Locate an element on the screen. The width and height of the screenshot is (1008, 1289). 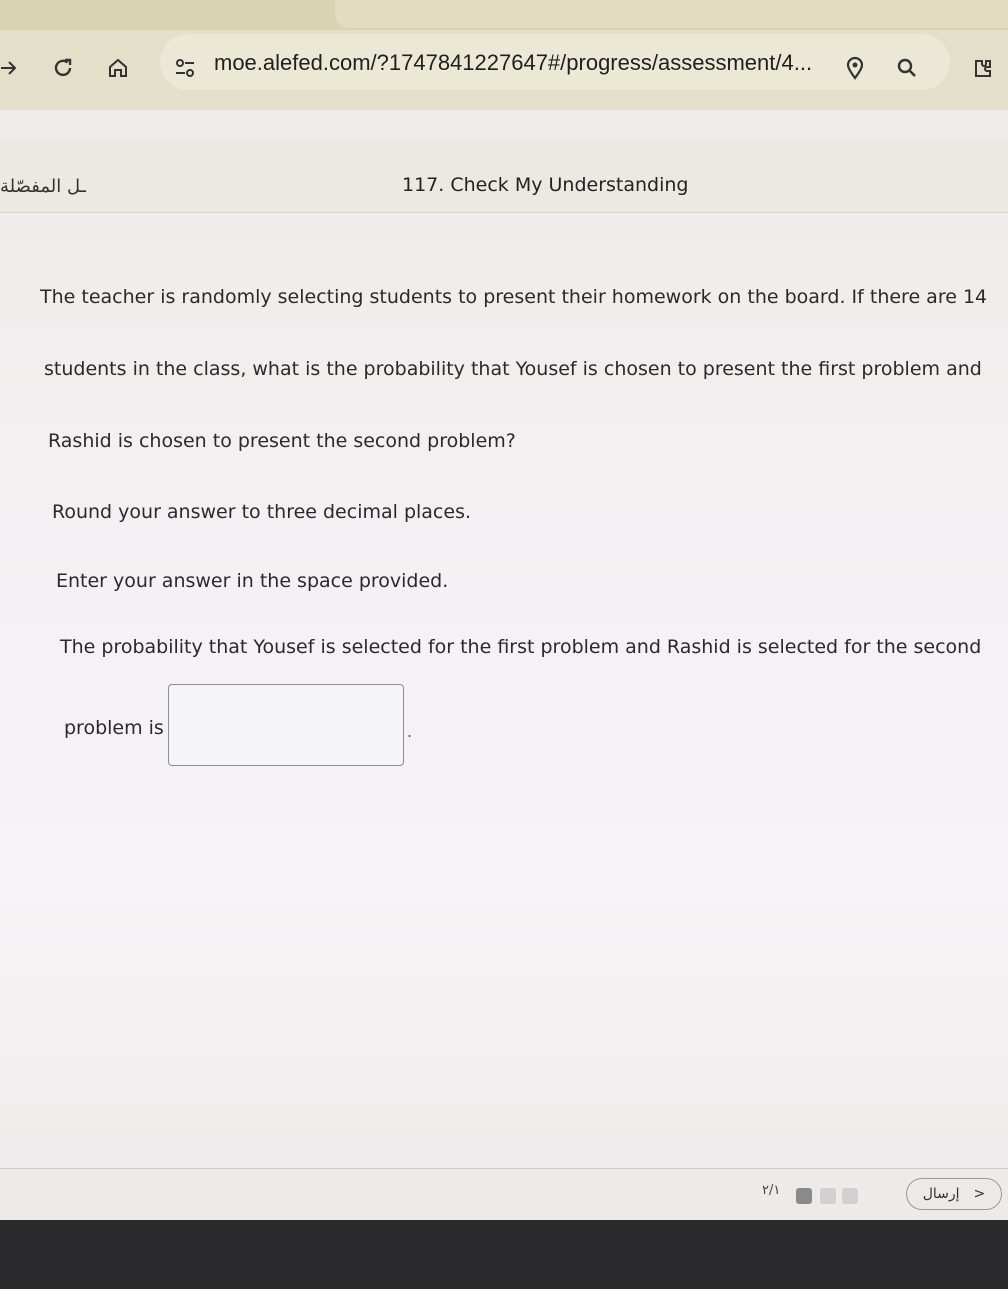
search-icon is located at coordinates (907, 68).